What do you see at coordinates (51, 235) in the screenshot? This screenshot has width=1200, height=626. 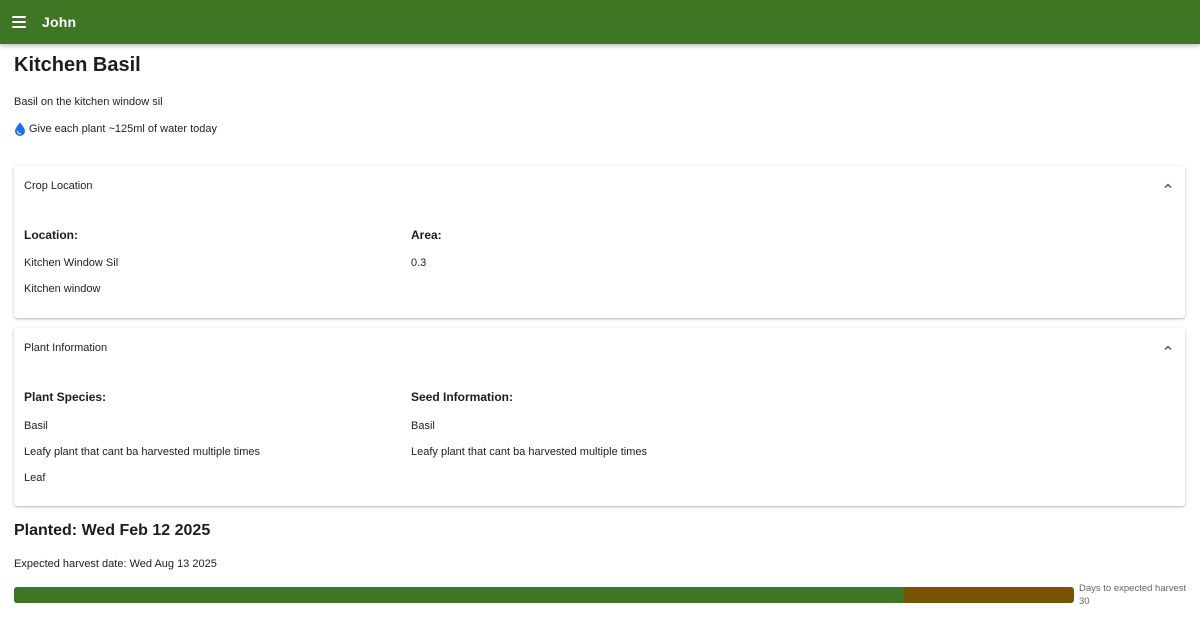 I see `location-heading: Location:` at bounding box center [51, 235].